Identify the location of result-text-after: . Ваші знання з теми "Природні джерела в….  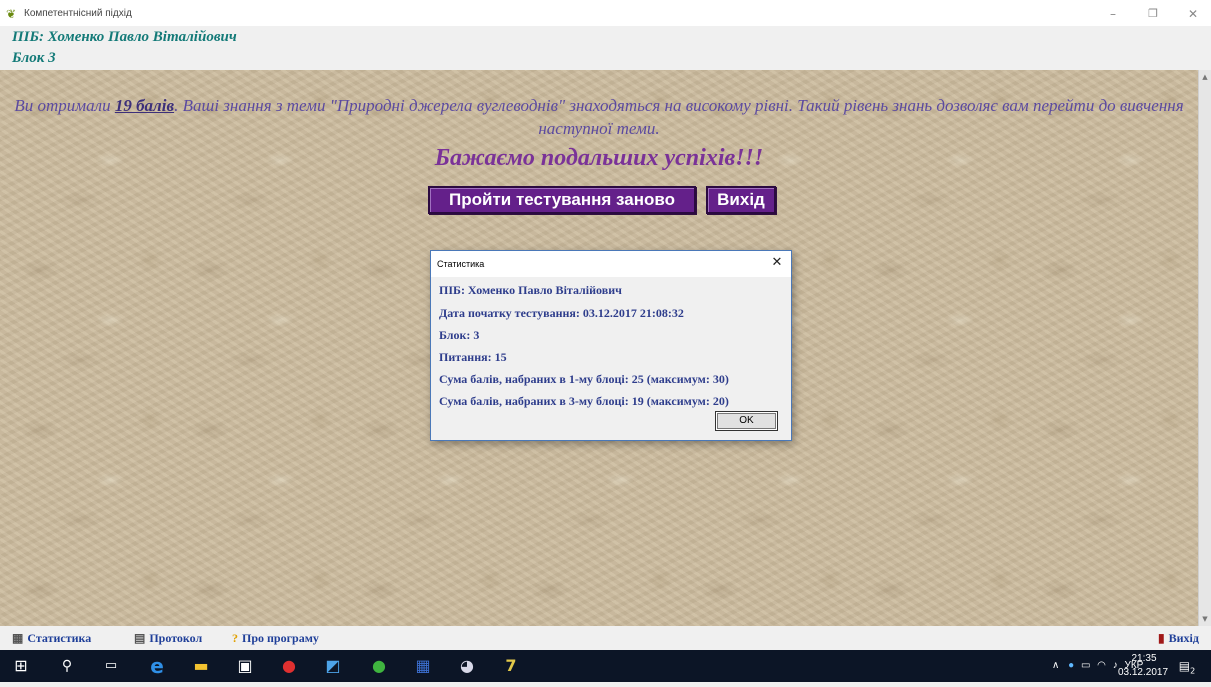
(679, 117).